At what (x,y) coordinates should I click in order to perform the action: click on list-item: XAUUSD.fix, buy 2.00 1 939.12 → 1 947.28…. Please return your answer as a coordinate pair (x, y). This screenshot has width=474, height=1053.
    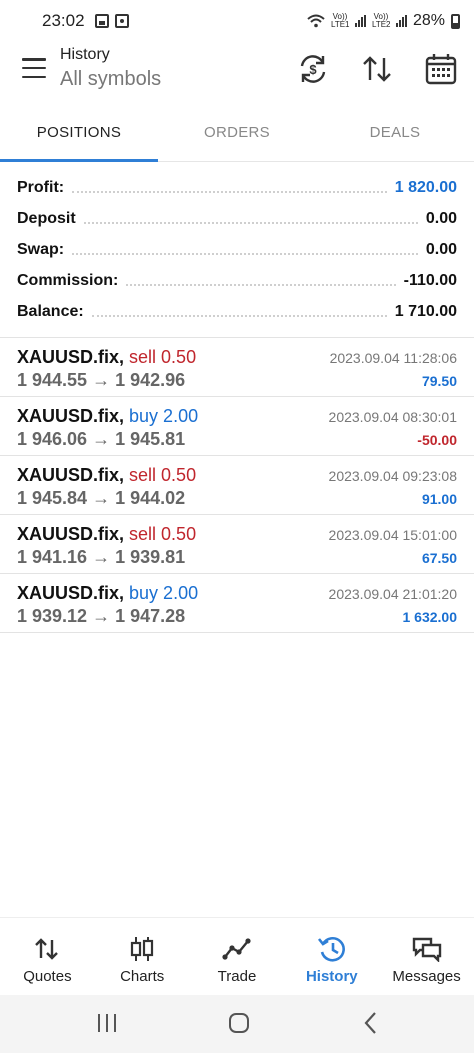
    Looking at the image, I should click on (237, 603).